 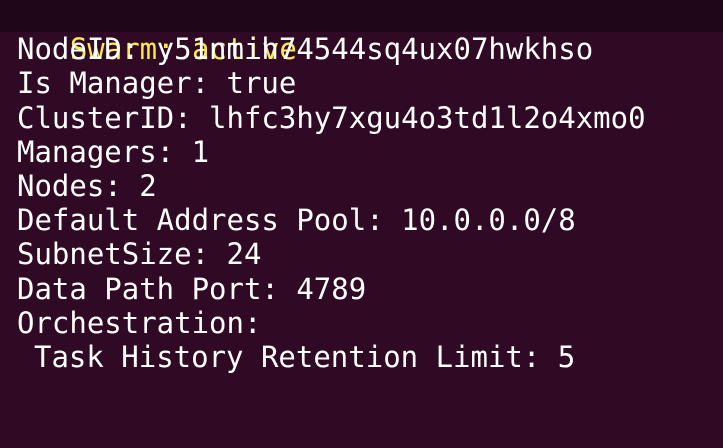 What do you see at coordinates (296, 220) in the screenshot?
I see `default-address-pool-line: Default Address Pool: 10.0.0.0/8` at bounding box center [296, 220].